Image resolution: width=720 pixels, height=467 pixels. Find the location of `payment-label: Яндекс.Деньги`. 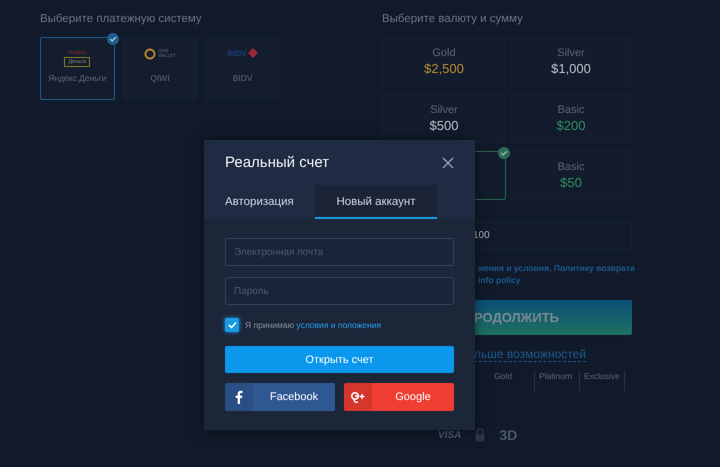

payment-label: Яндекс.Деньги is located at coordinates (77, 78).